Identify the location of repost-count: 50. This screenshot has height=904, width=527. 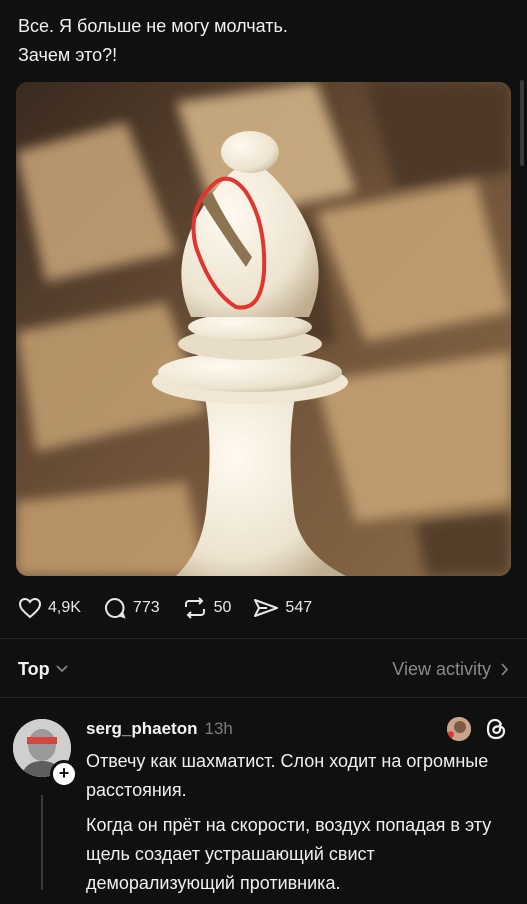
(222, 607).